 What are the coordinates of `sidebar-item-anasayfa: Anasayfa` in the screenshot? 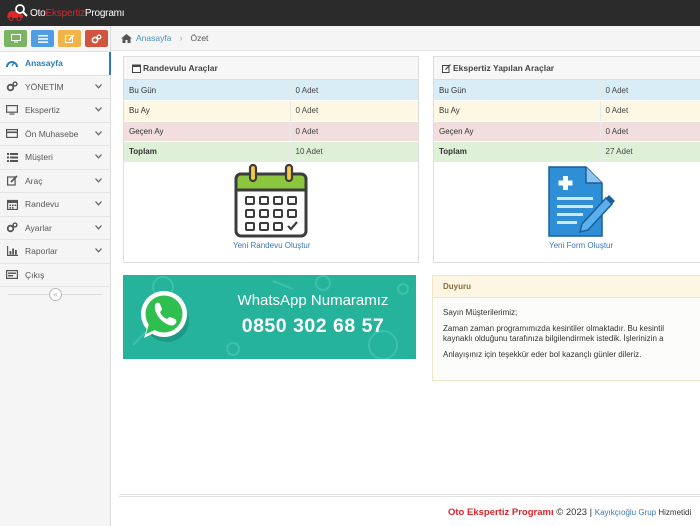 It's located at (55, 64).